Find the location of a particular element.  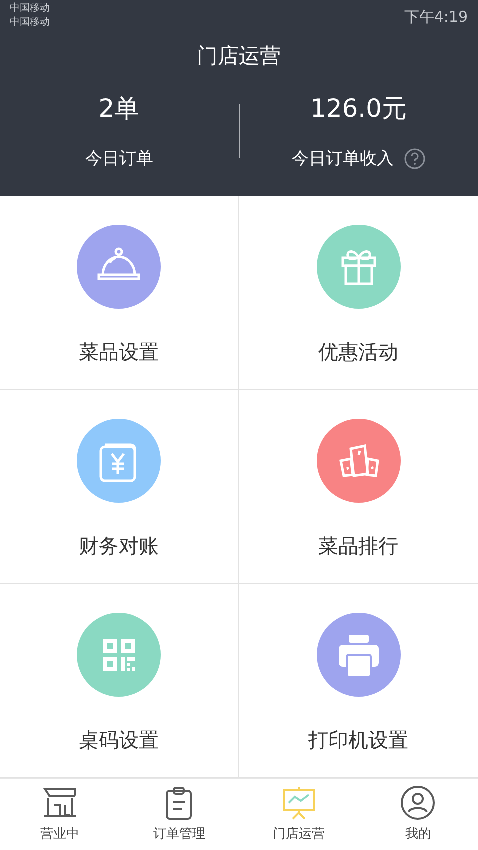

tab-item: 订单管理 is located at coordinates (179, 814).